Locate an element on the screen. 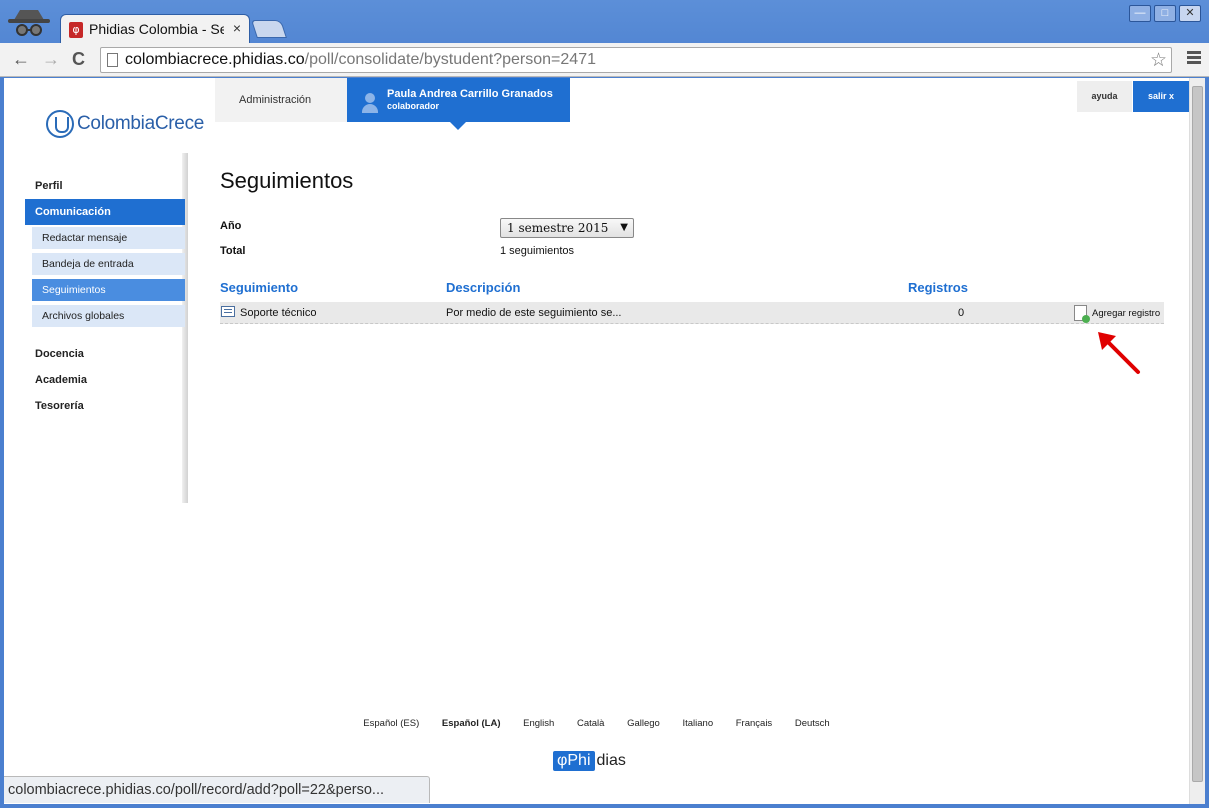 The image size is (1209, 808). phidias-logo: φPhi dias is located at coordinates (589, 761).